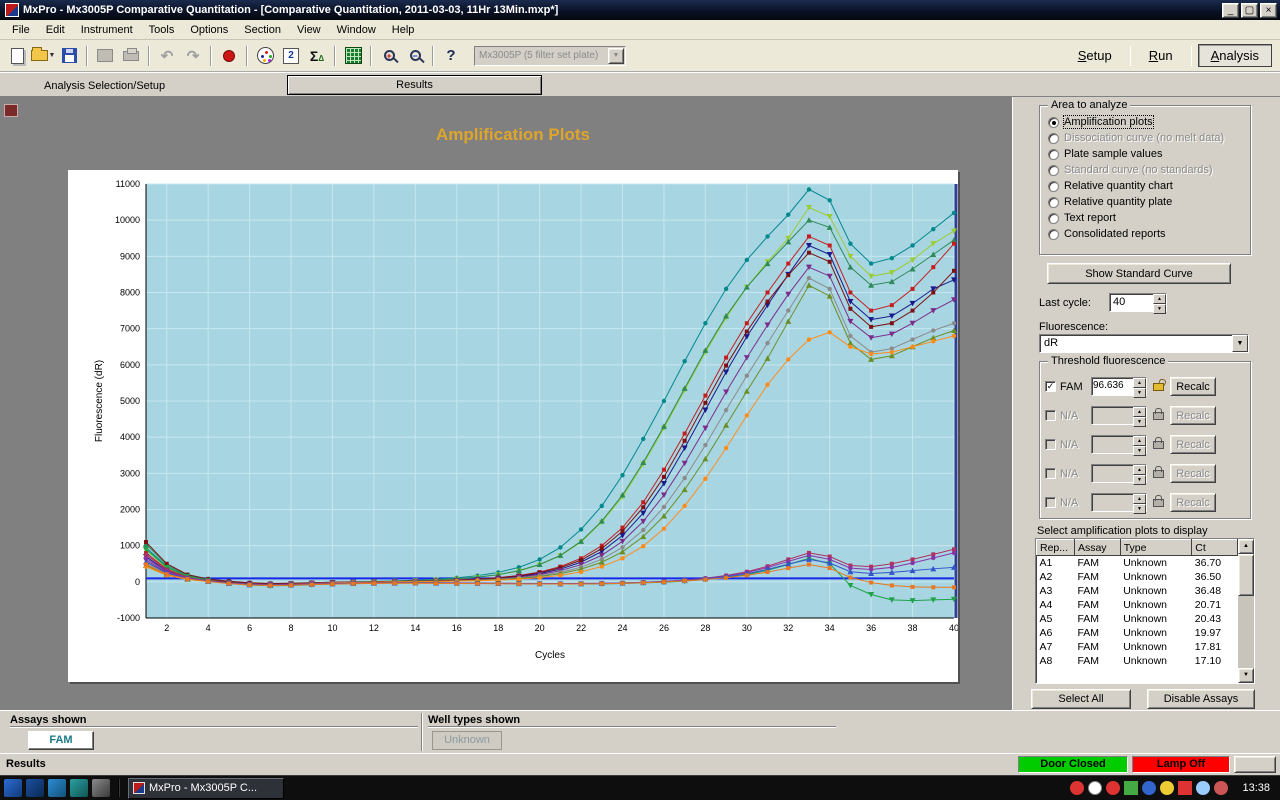  What do you see at coordinates (467, 740) in the screenshot?
I see `well-type-unknown-button: Unknown` at bounding box center [467, 740].